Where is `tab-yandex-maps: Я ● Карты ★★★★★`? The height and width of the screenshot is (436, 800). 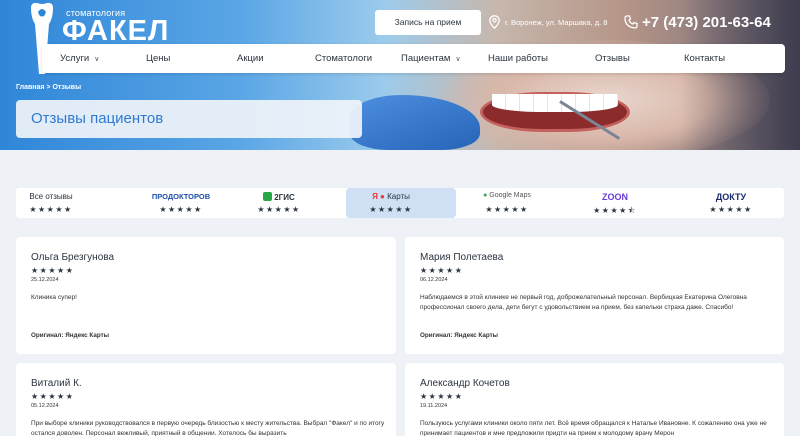
tab-yandex-maps: Я ● Карты ★★★★★ is located at coordinates (401, 203).